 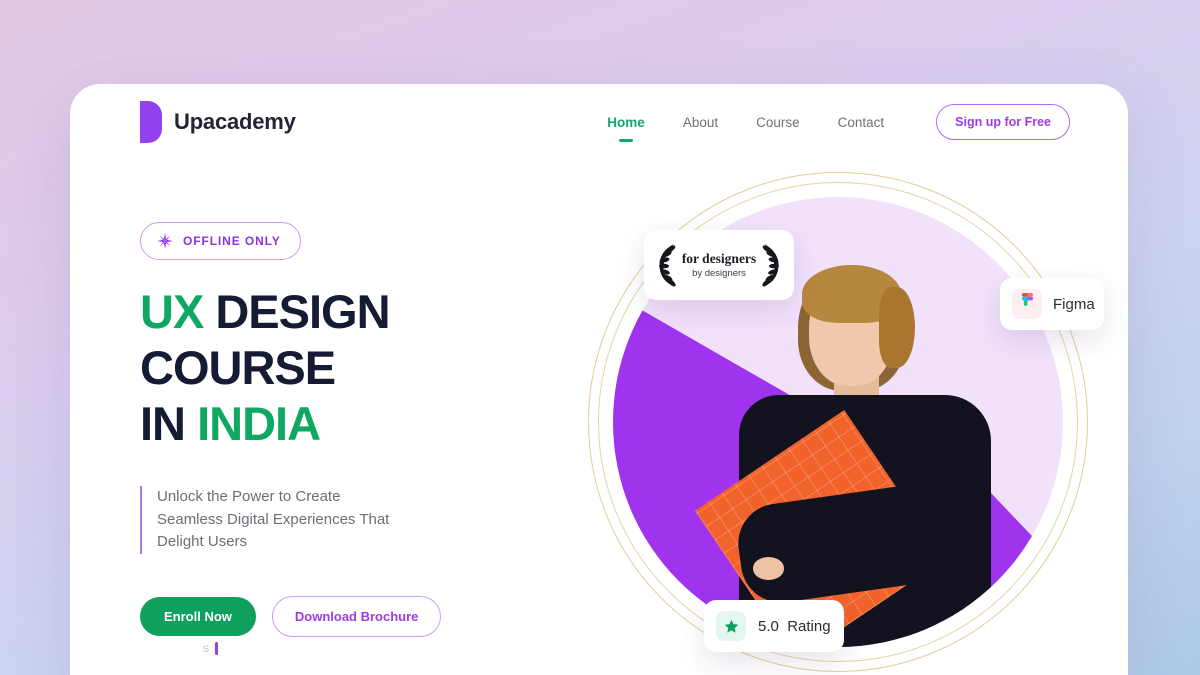 I want to click on offline-only-badge: OFFLINE ONLY, so click(x=220, y=241).